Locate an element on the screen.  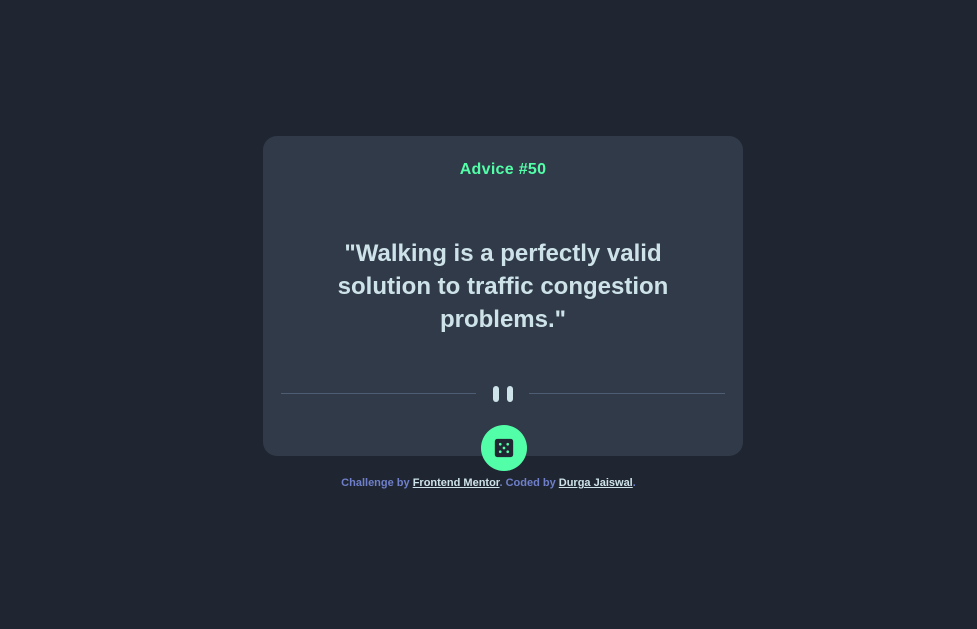
author-link: Durga Jaiswal is located at coordinates (596, 483).